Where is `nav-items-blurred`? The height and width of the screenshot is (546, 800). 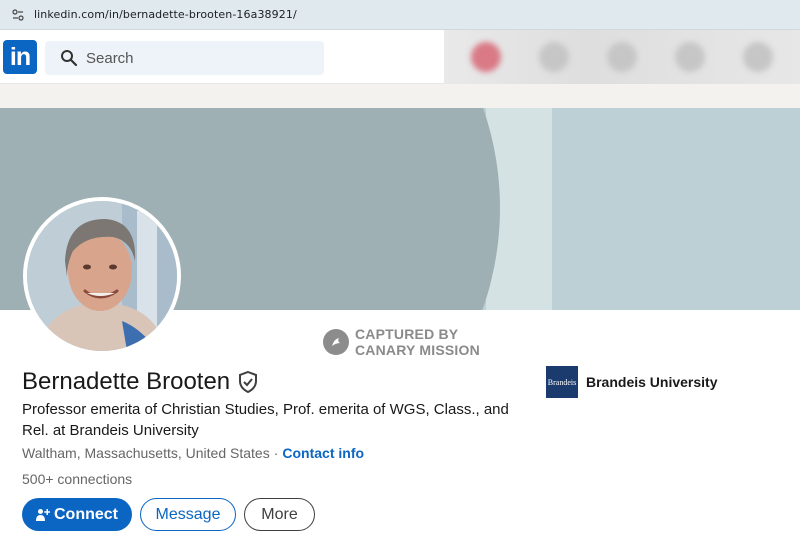 nav-items-blurred is located at coordinates (622, 57).